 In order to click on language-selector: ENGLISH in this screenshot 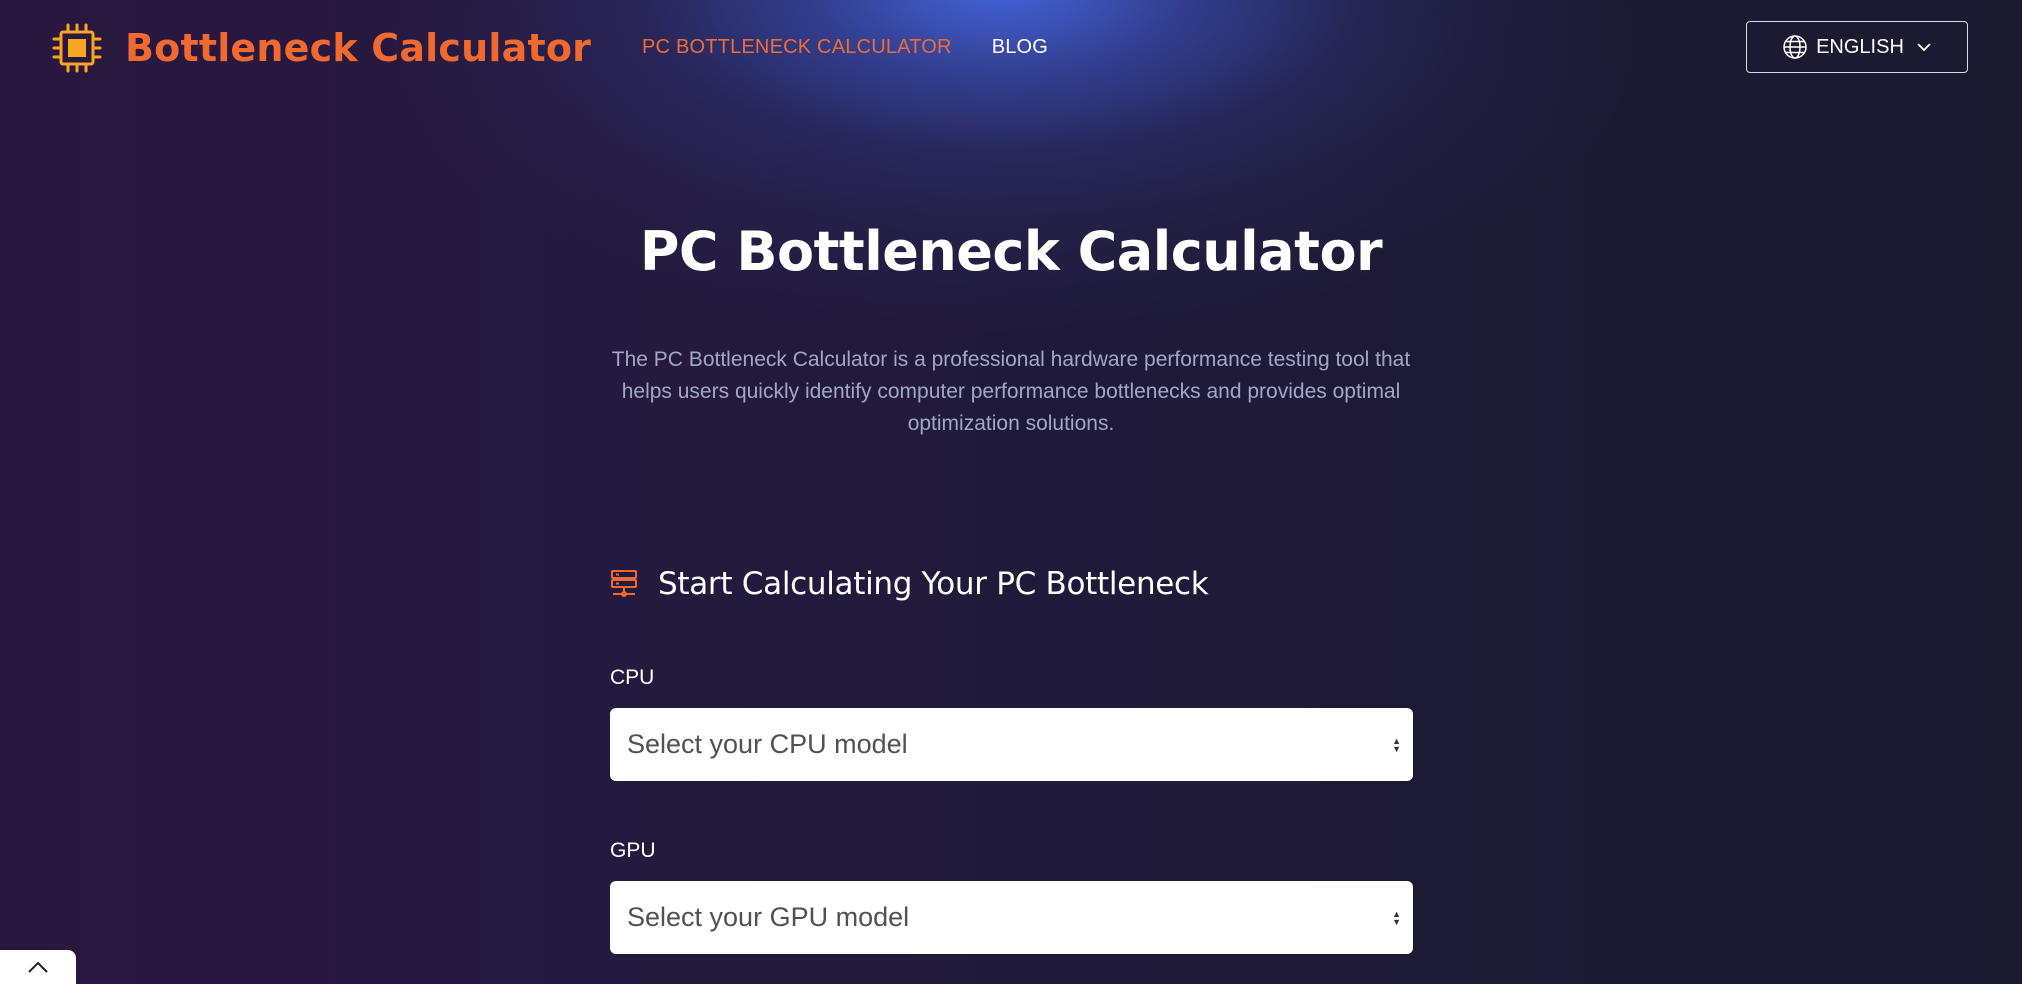, I will do `click(1857, 47)`.